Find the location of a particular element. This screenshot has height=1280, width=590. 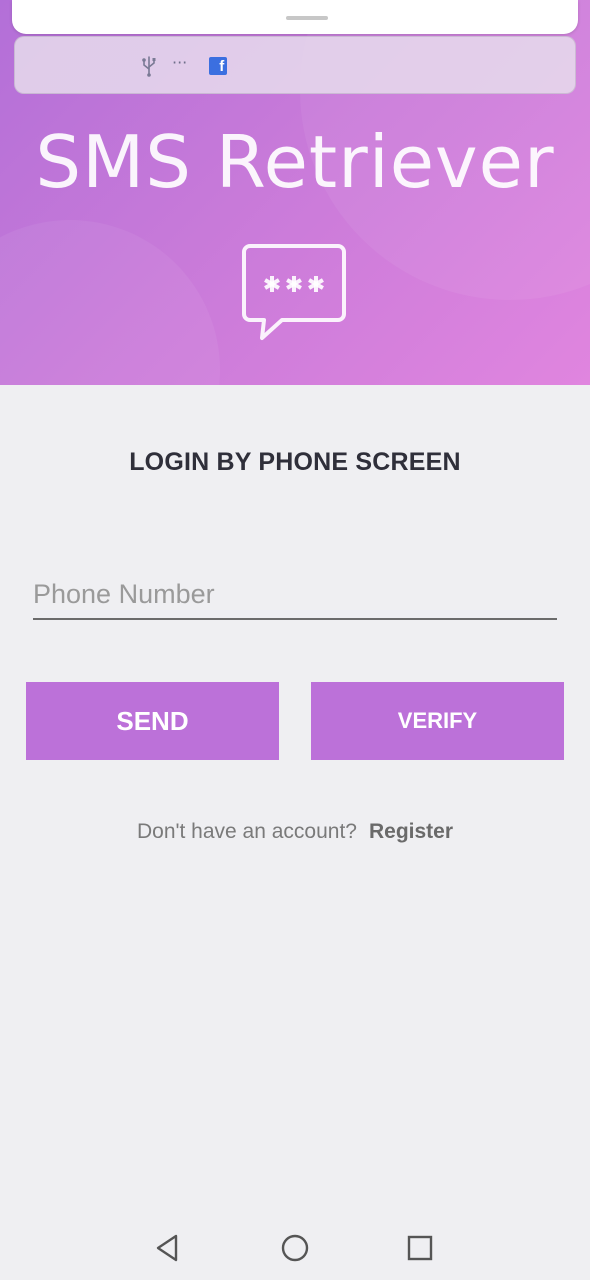

facebook-icon: f is located at coordinates (218, 66).